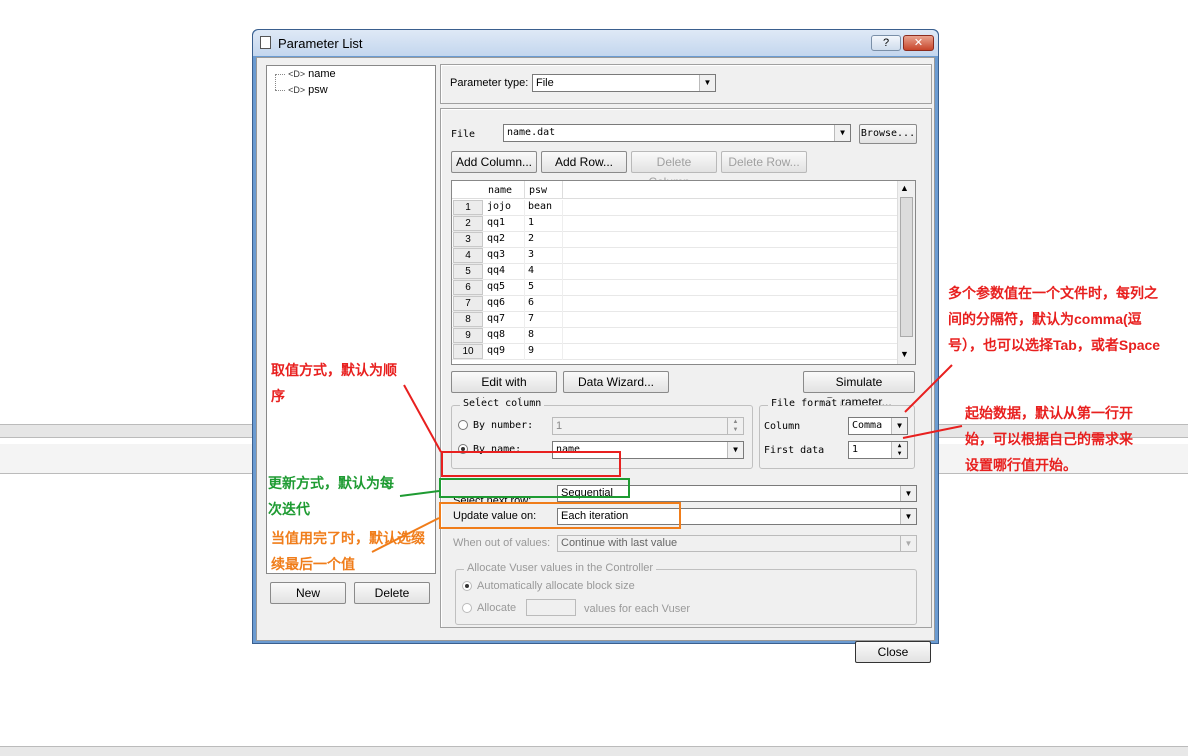  What do you see at coordinates (358, 551) in the screenshot?
I see `out-of-values-annotation: 当值用完了时，默认选缀 续最后一个值` at bounding box center [358, 551].